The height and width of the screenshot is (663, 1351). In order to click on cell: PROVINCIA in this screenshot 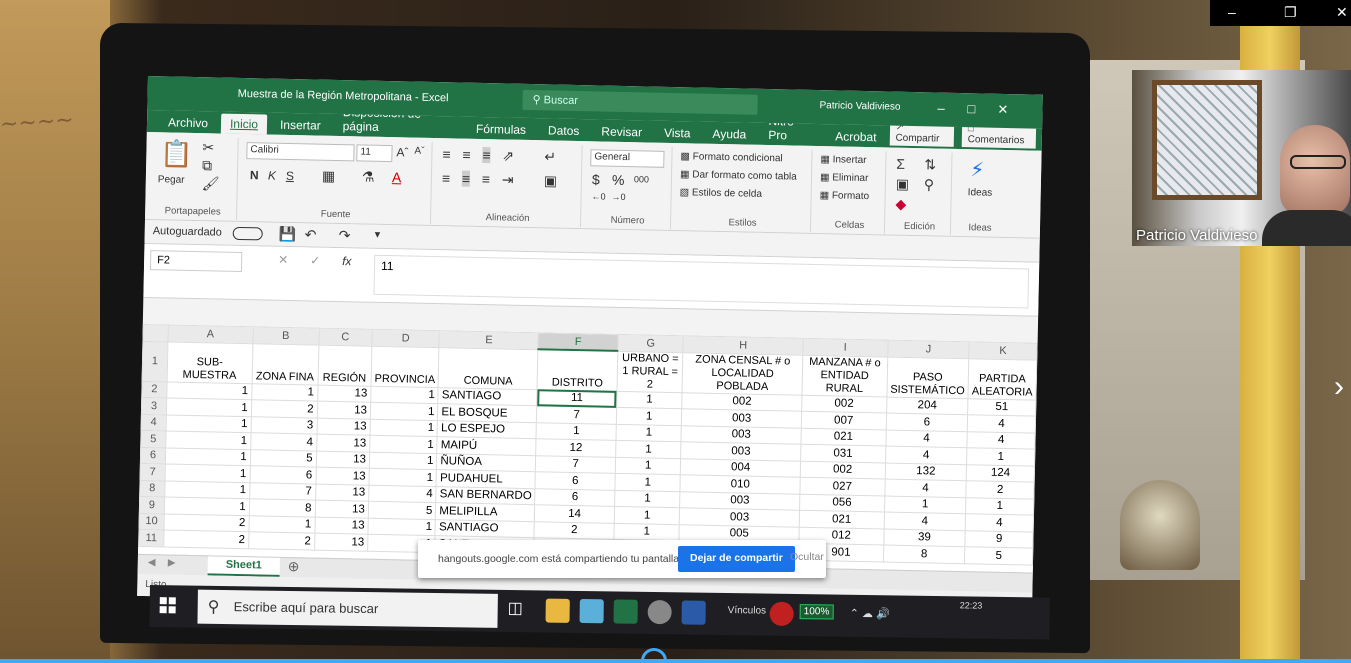, I will do `click(405, 366)`.